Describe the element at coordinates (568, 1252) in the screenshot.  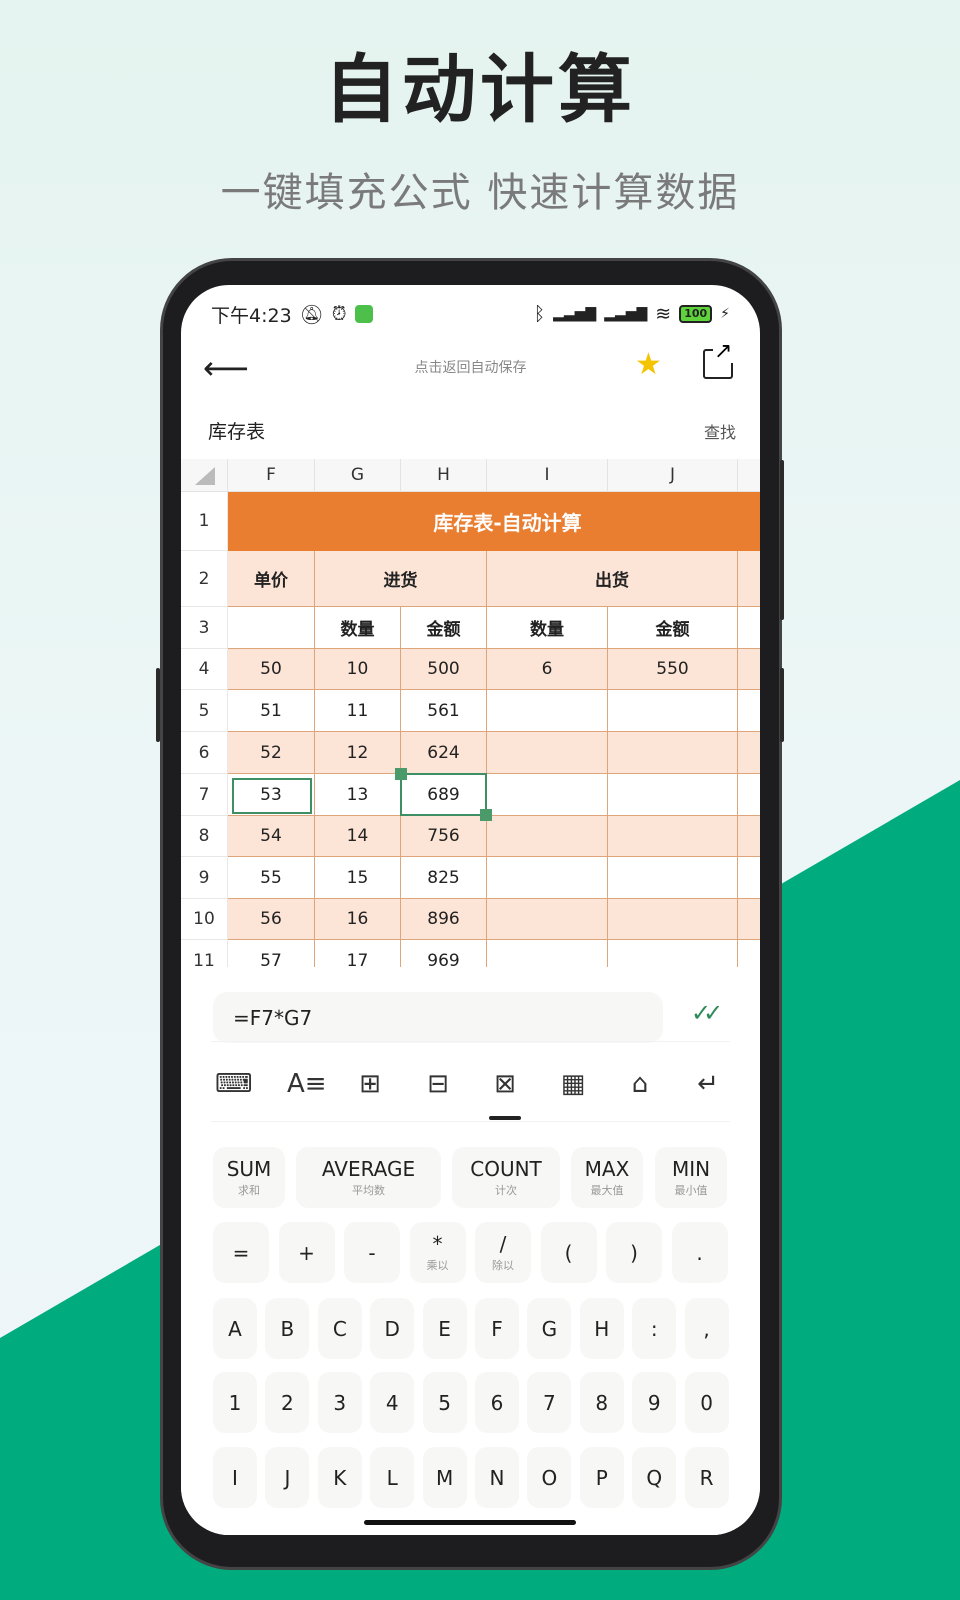
I see `symbol-key: (` at that location.